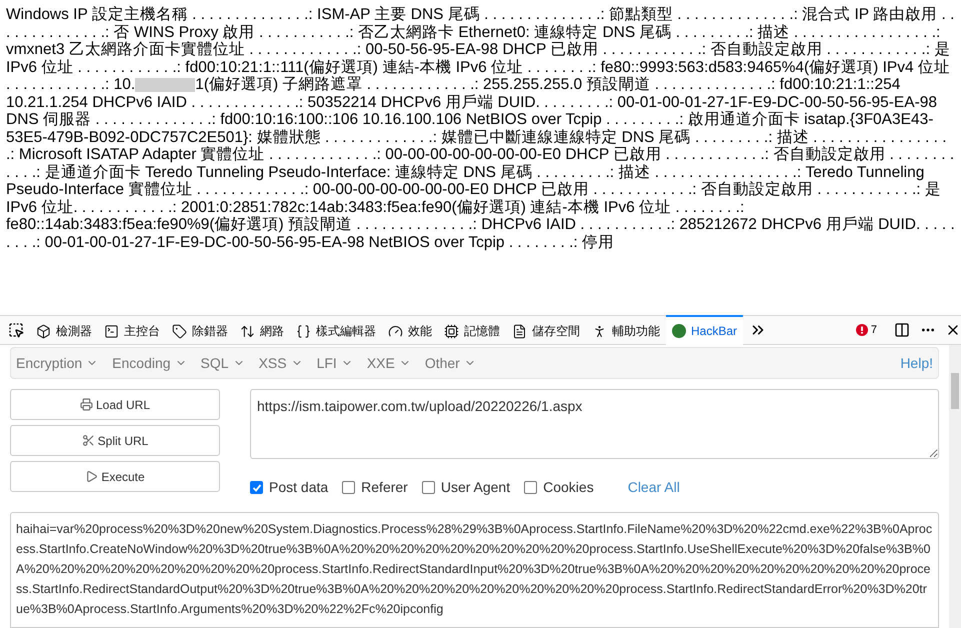 The image size is (961, 628). What do you see at coordinates (57, 363) in the screenshot?
I see `menu-dropdown: Encryption` at bounding box center [57, 363].